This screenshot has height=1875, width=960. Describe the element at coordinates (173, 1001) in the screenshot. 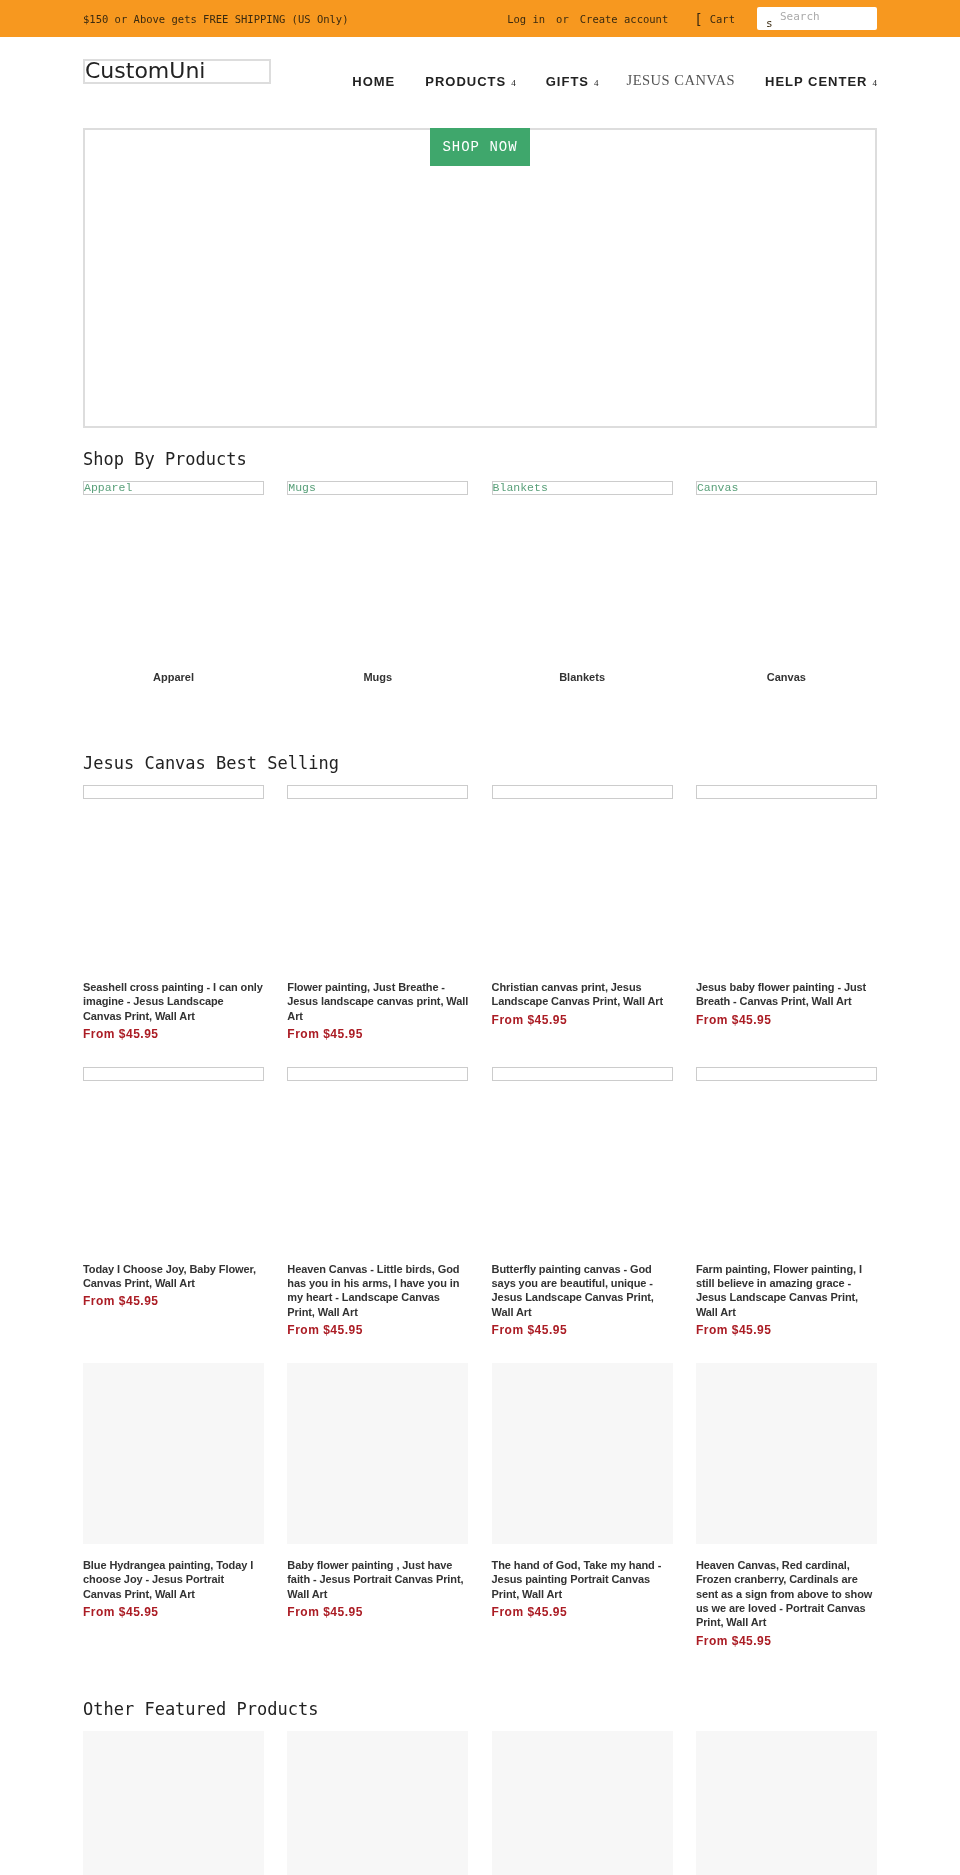

I see `product-title: Seashell cross painting - I can only imagine - Jesus Landscape Canvas Print, Wall Art` at that location.